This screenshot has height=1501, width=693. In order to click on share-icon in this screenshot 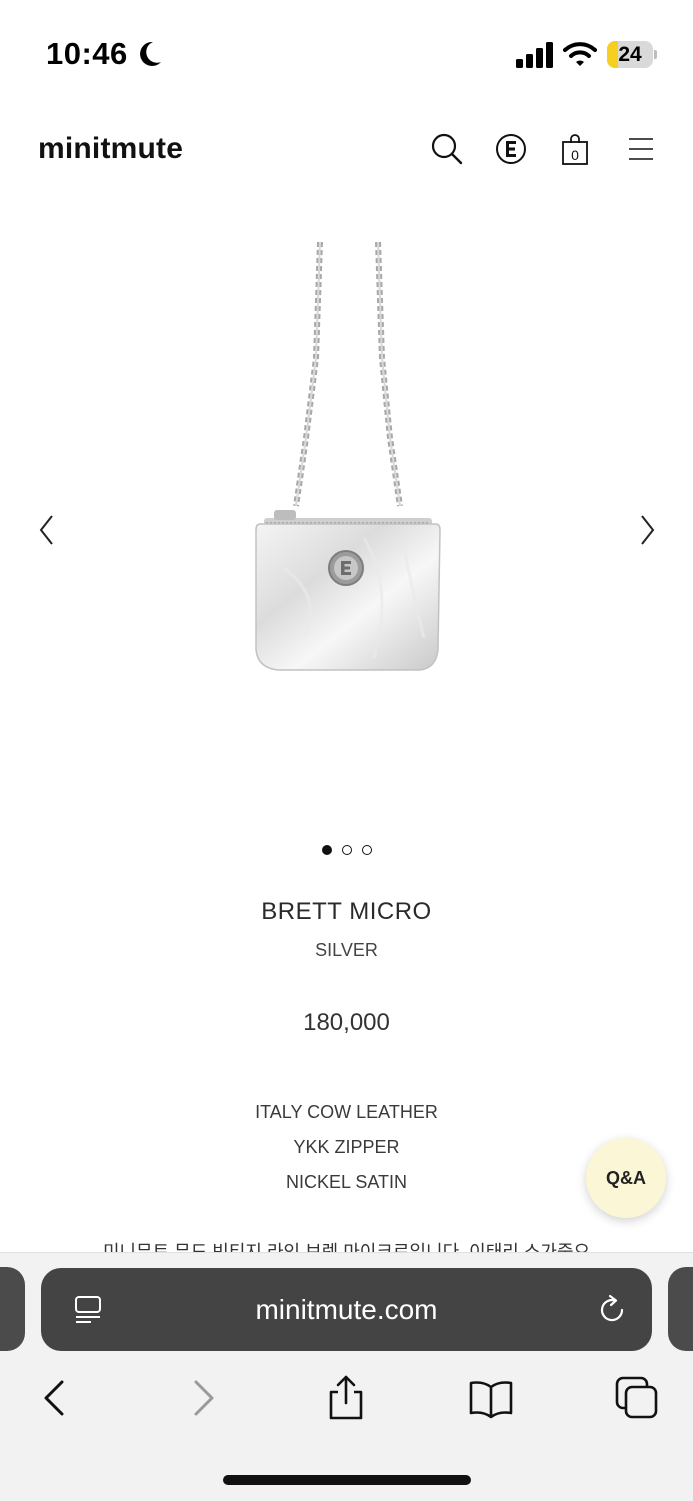, I will do `click(346, 1398)`.